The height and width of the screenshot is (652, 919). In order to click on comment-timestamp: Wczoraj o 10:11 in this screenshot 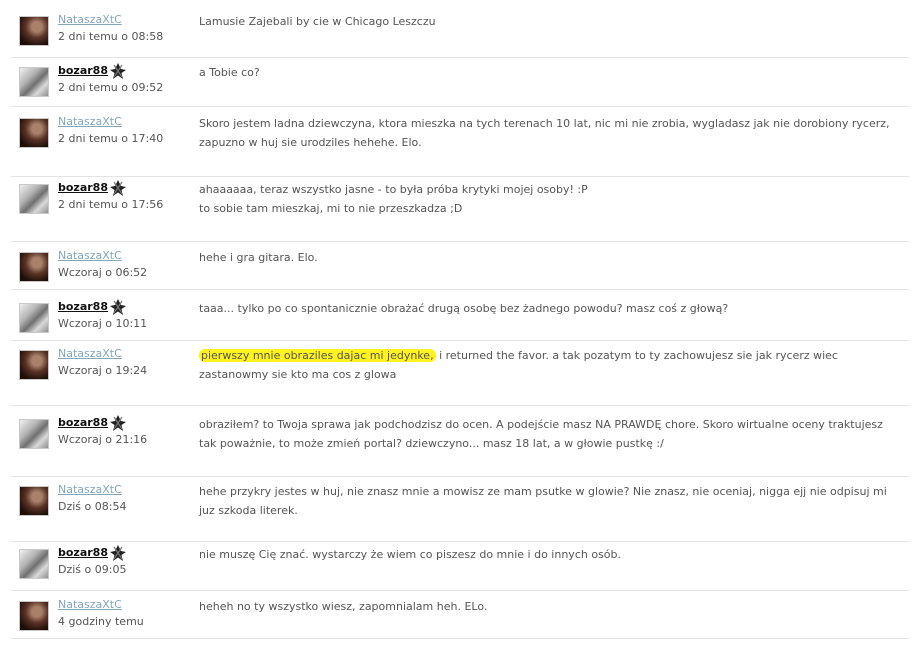, I will do `click(103, 323)`.